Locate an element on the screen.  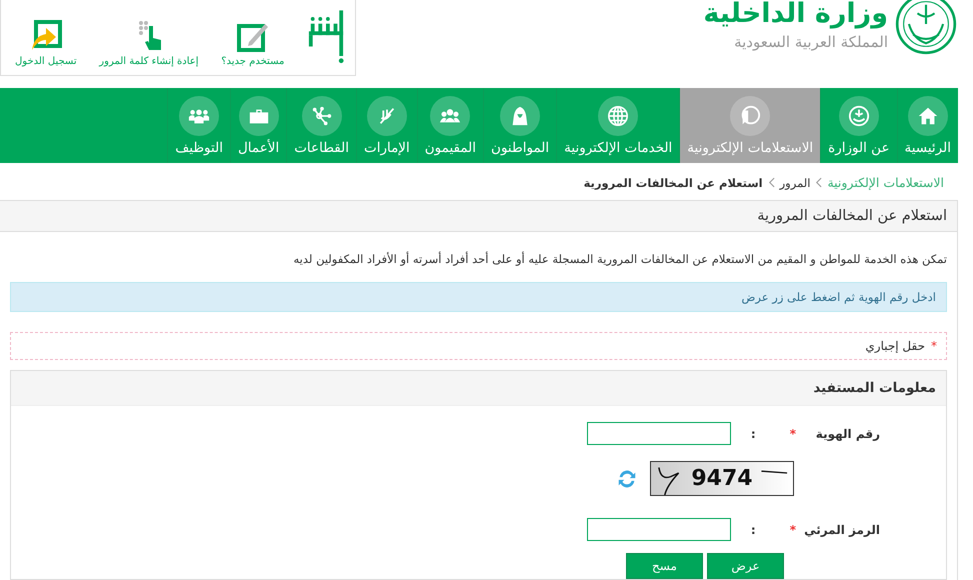
form-button: مسح is located at coordinates (664, 566).